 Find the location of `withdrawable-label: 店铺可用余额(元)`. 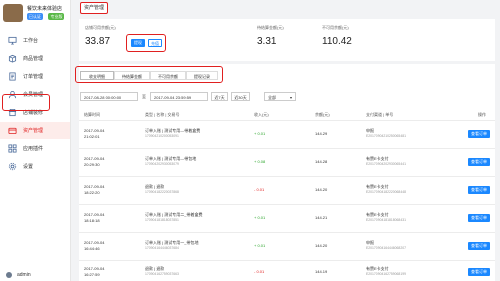

withdrawable-label: 店铺可用余额(元) is located at coordinates (100, 27).